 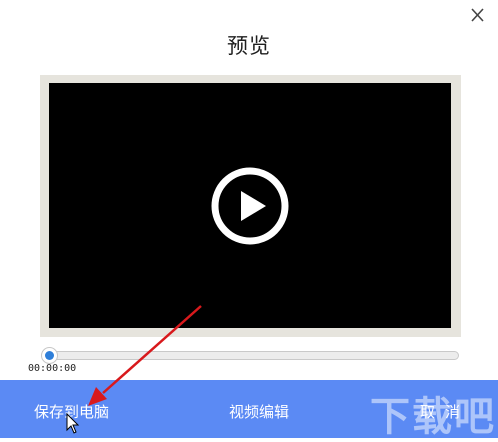 I want to click on play-icon, so click(x=250, y=206).